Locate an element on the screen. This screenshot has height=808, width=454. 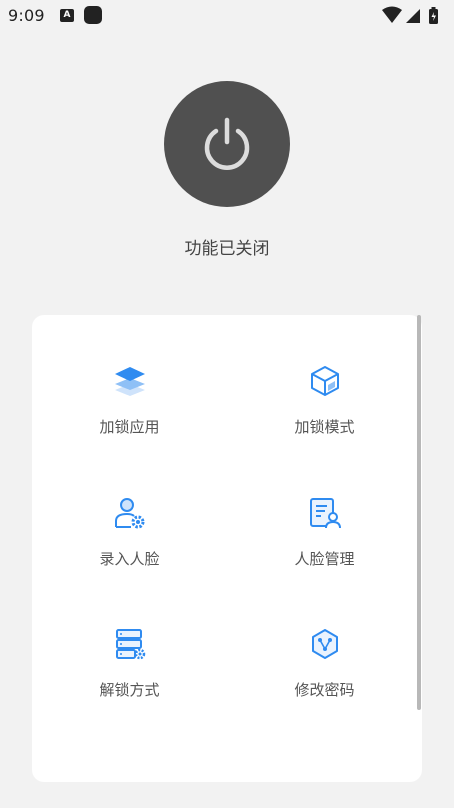
cube-mode-icon is located at coordinates (325, 381).